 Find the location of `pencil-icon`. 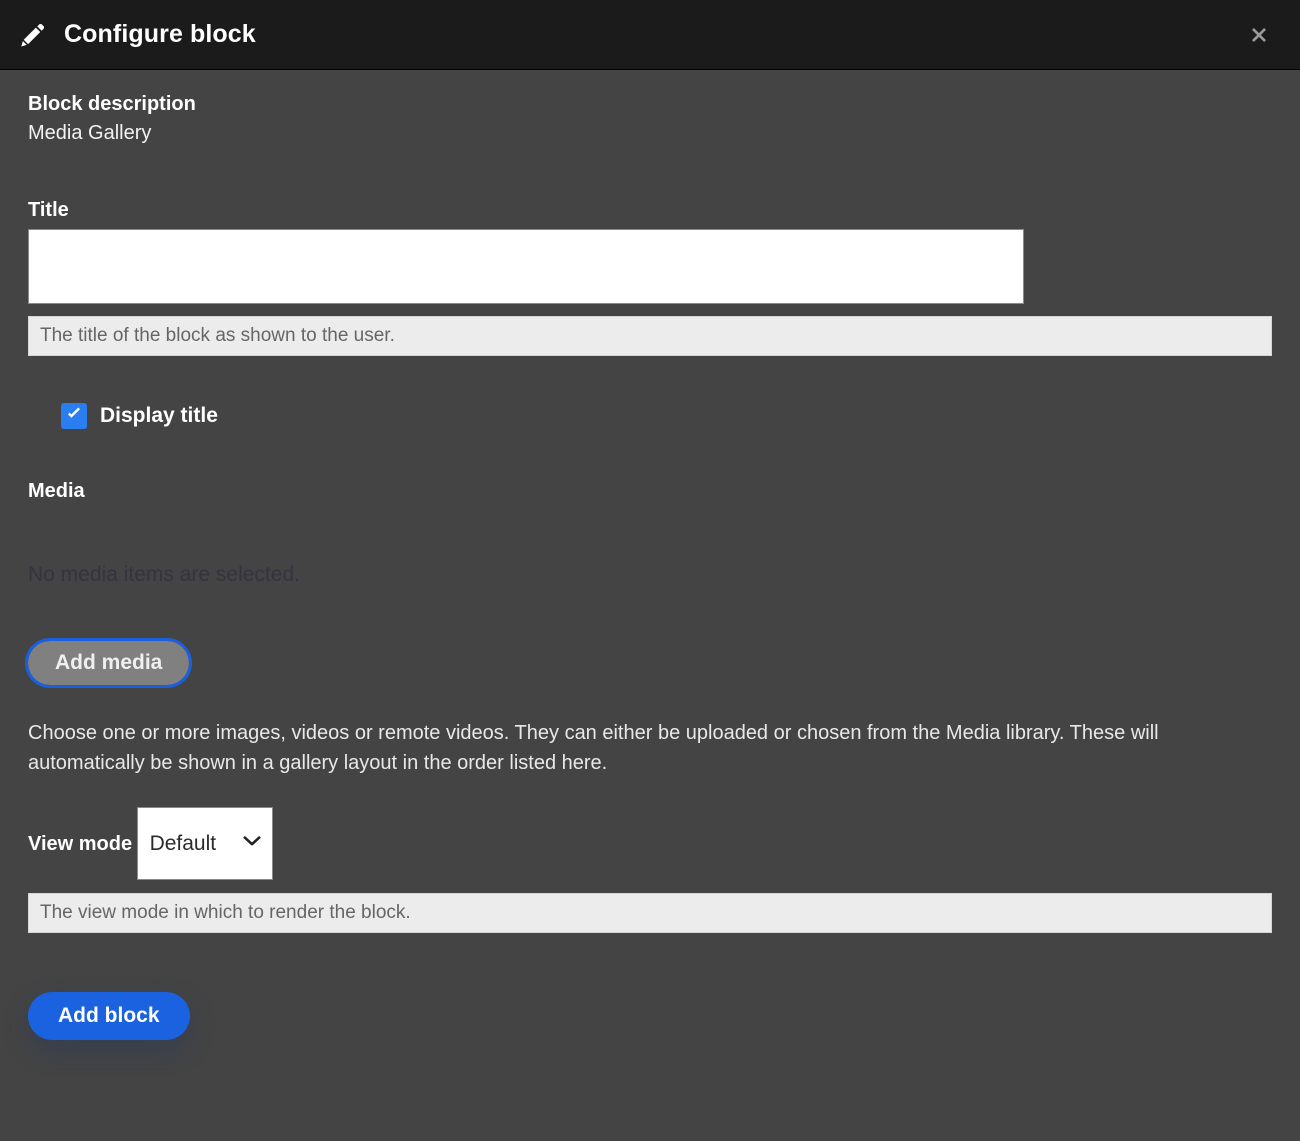

pencil-icon is located at coordinates (33, 35).